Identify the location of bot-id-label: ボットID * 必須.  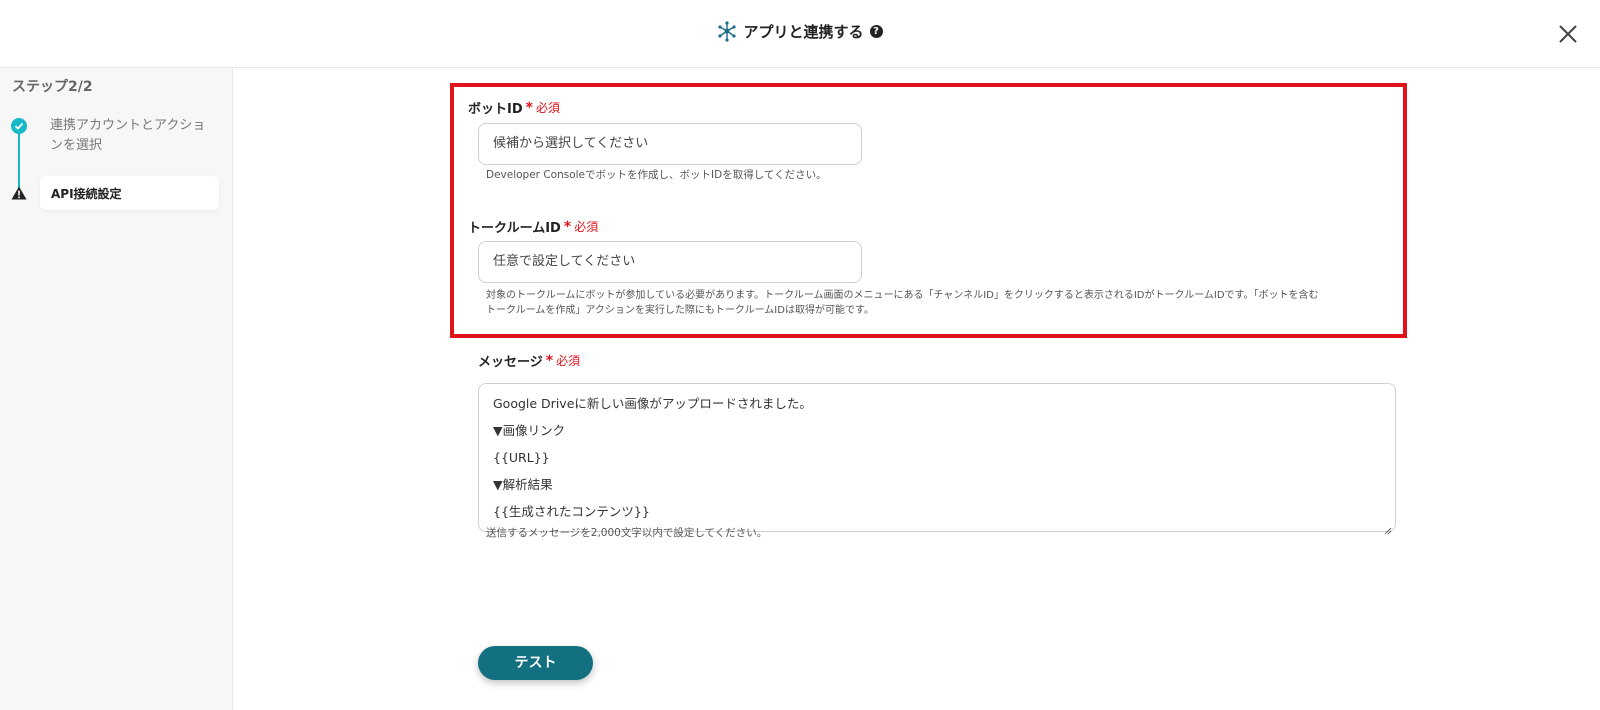
(514, 108).